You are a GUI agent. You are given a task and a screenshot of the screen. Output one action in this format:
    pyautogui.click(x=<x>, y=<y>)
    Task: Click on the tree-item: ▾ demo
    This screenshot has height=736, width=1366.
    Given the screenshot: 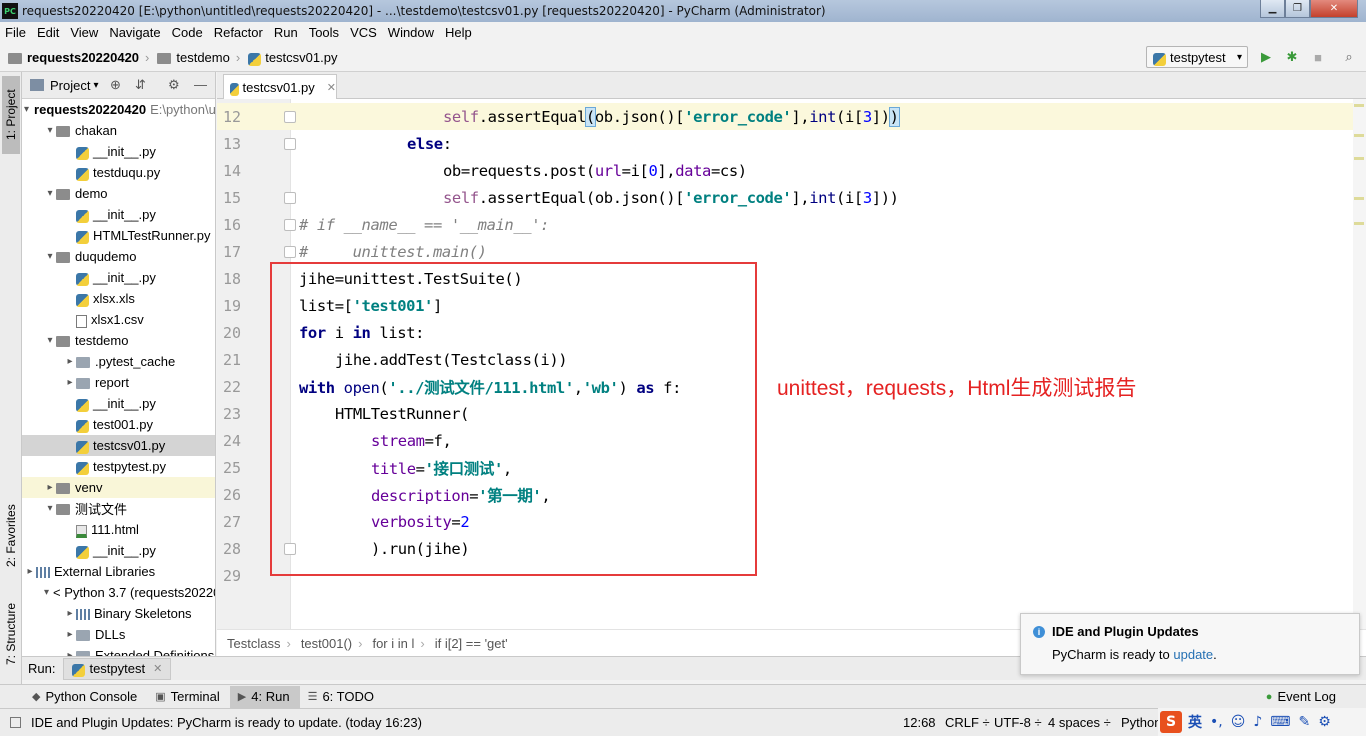 What is the action you would take?
    pyautogui.click(x=118, y=193)
    